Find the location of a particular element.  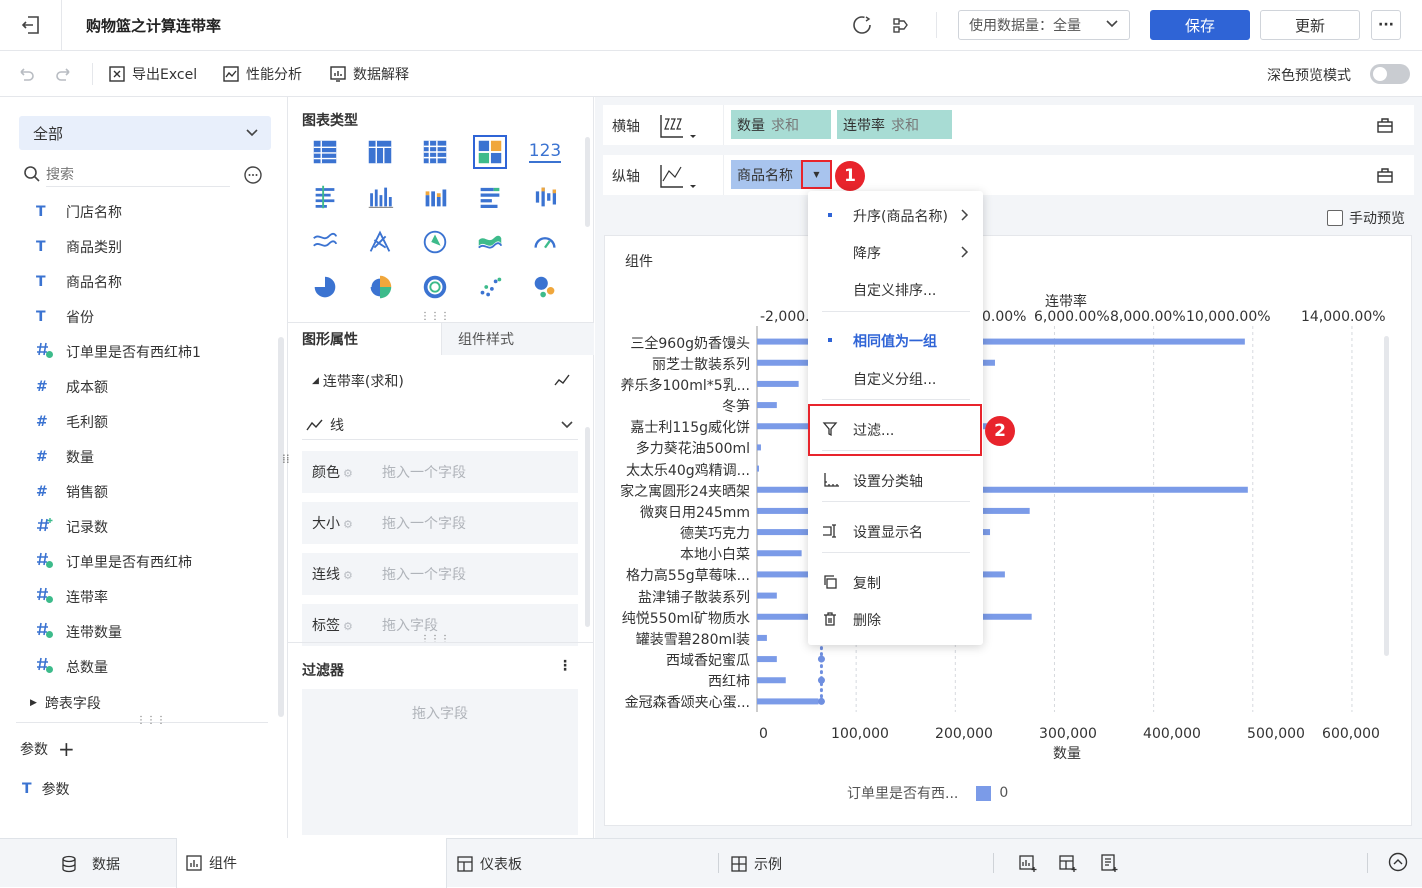

prop-drop-row: 大小 ⚙ 拖入一个字段 is located at coordinates (440, 523).